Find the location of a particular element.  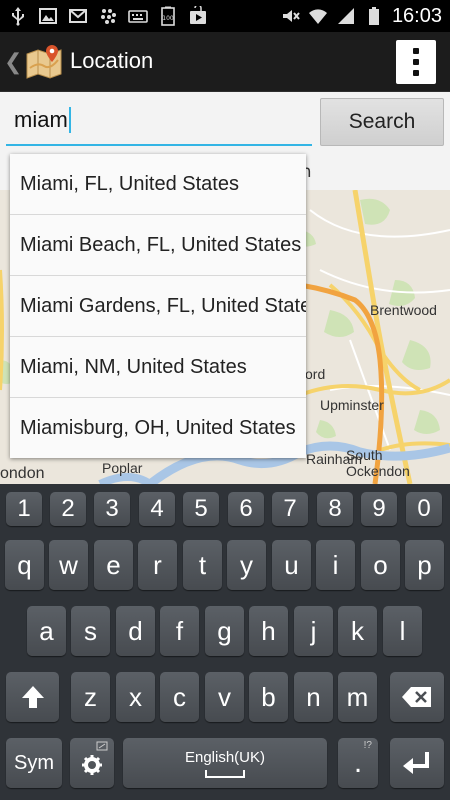

battery-icon is located at coordinates (373, 16).